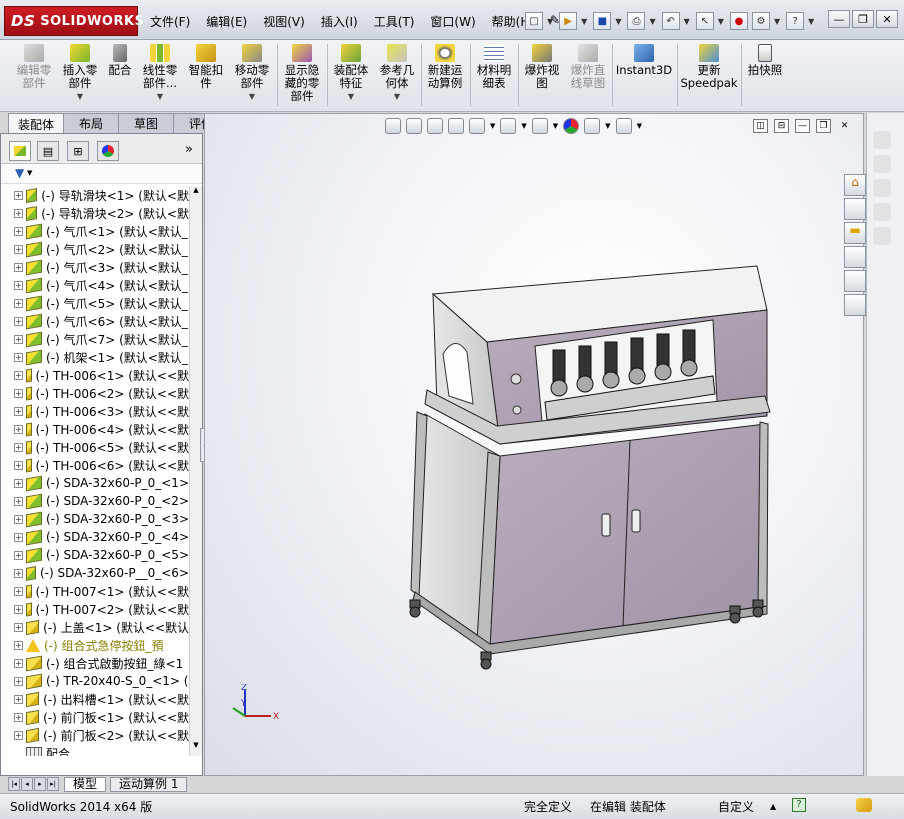 The image size is (904, 819). Describe the element at coordinates (397, 73) in the screenshot. I see `reference-geometry-button: 参考几 何体 ▼` at that location.